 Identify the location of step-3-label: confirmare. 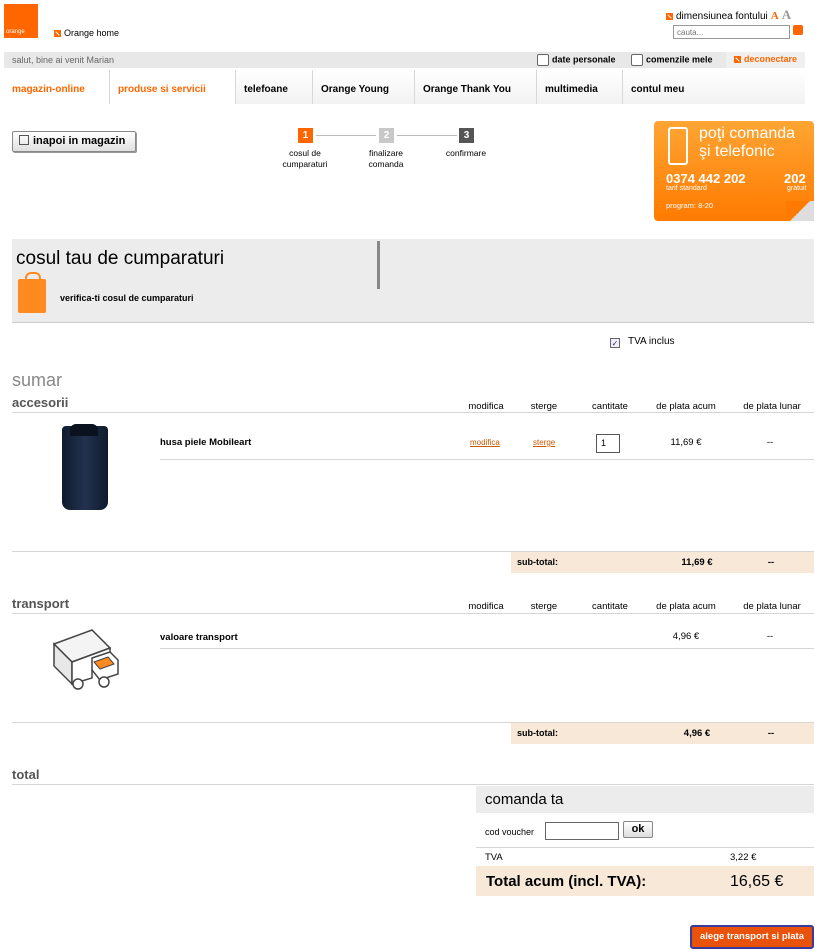
(466, 153).